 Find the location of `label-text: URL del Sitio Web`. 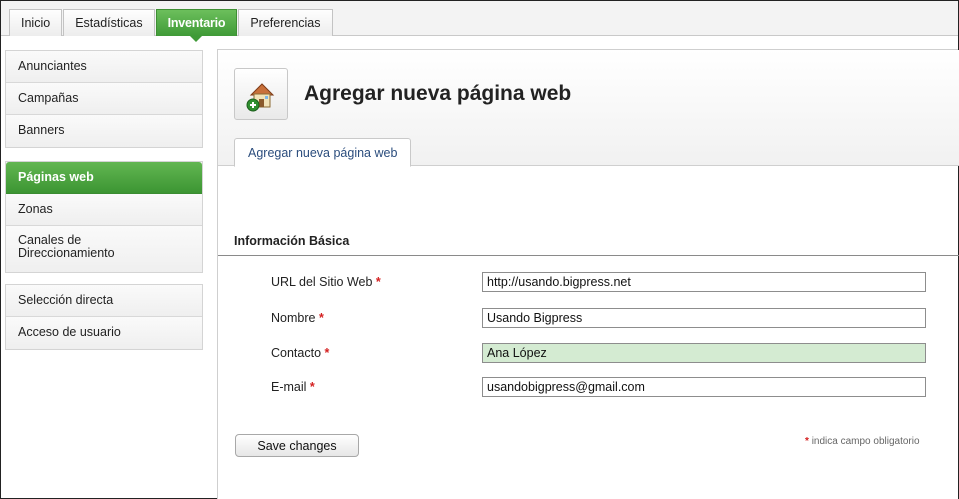

label-text: URL del Sitio Web is located at coordinates (322, 282).